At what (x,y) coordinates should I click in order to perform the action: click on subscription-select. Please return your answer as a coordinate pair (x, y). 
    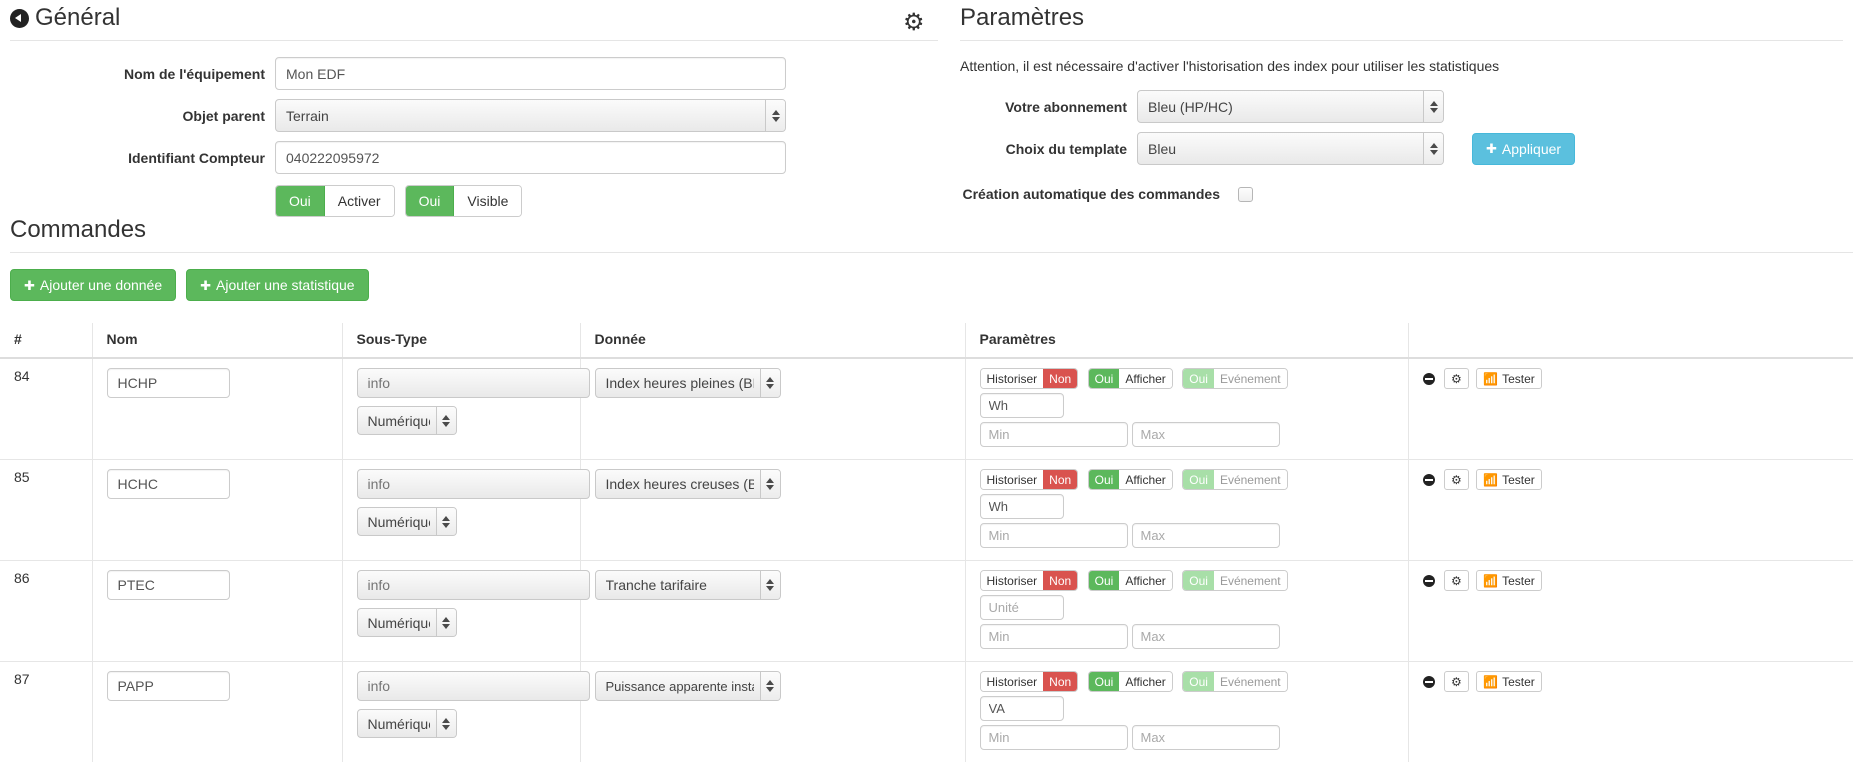
    Looking at the image, I should click on (1290, 106).